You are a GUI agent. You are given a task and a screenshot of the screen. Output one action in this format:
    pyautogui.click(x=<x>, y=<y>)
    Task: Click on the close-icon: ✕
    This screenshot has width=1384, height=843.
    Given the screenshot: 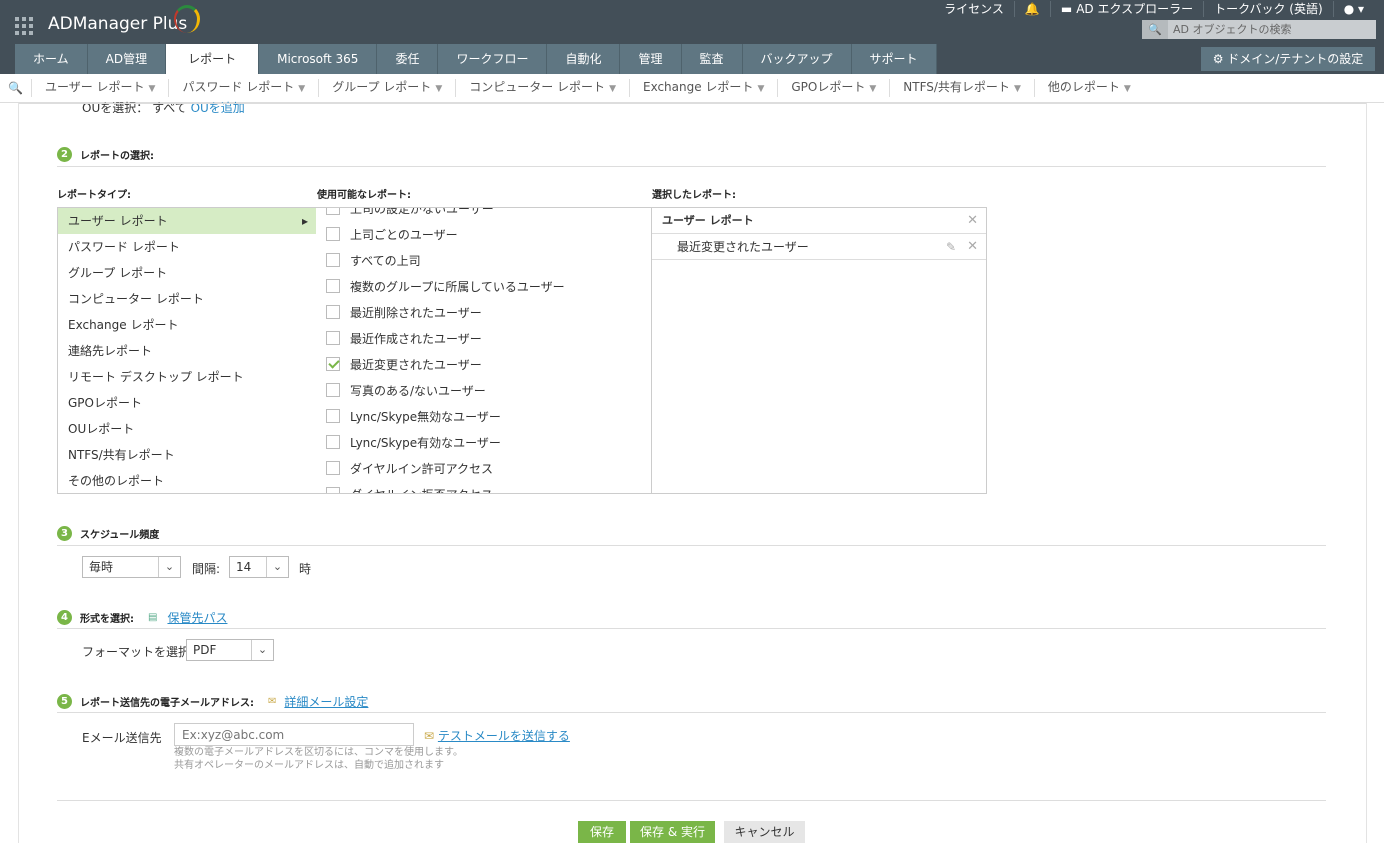 What is the action you would take?
    pyautogui.click(x=972, y=221)
    